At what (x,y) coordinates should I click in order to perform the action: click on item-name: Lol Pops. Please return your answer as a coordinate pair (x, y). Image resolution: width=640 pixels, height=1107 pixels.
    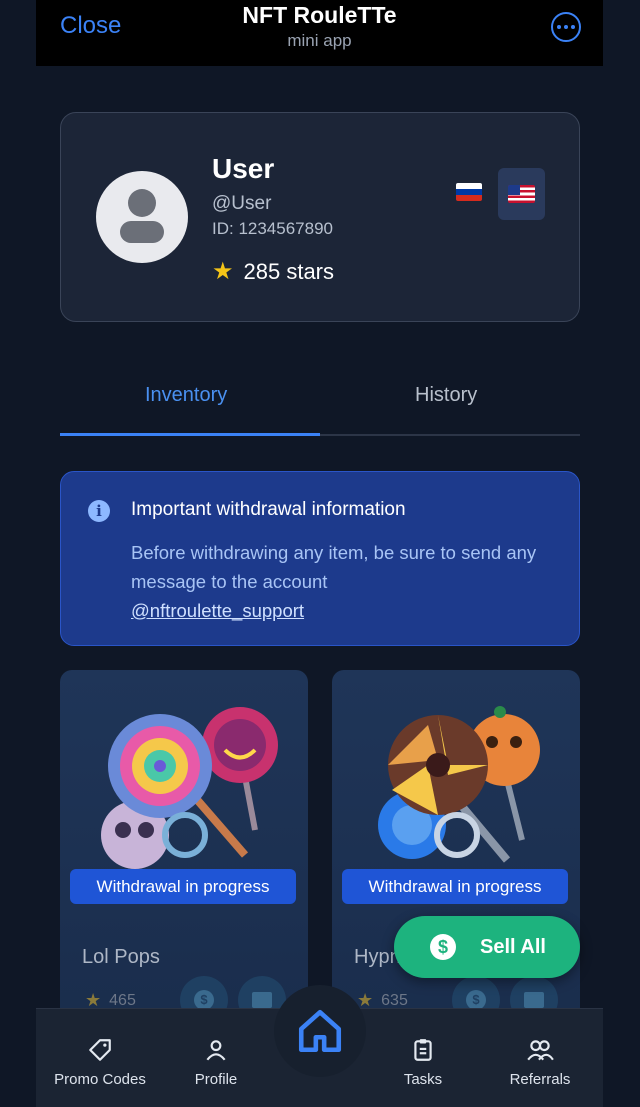
    Looking at the image, I should click on (121, 957).